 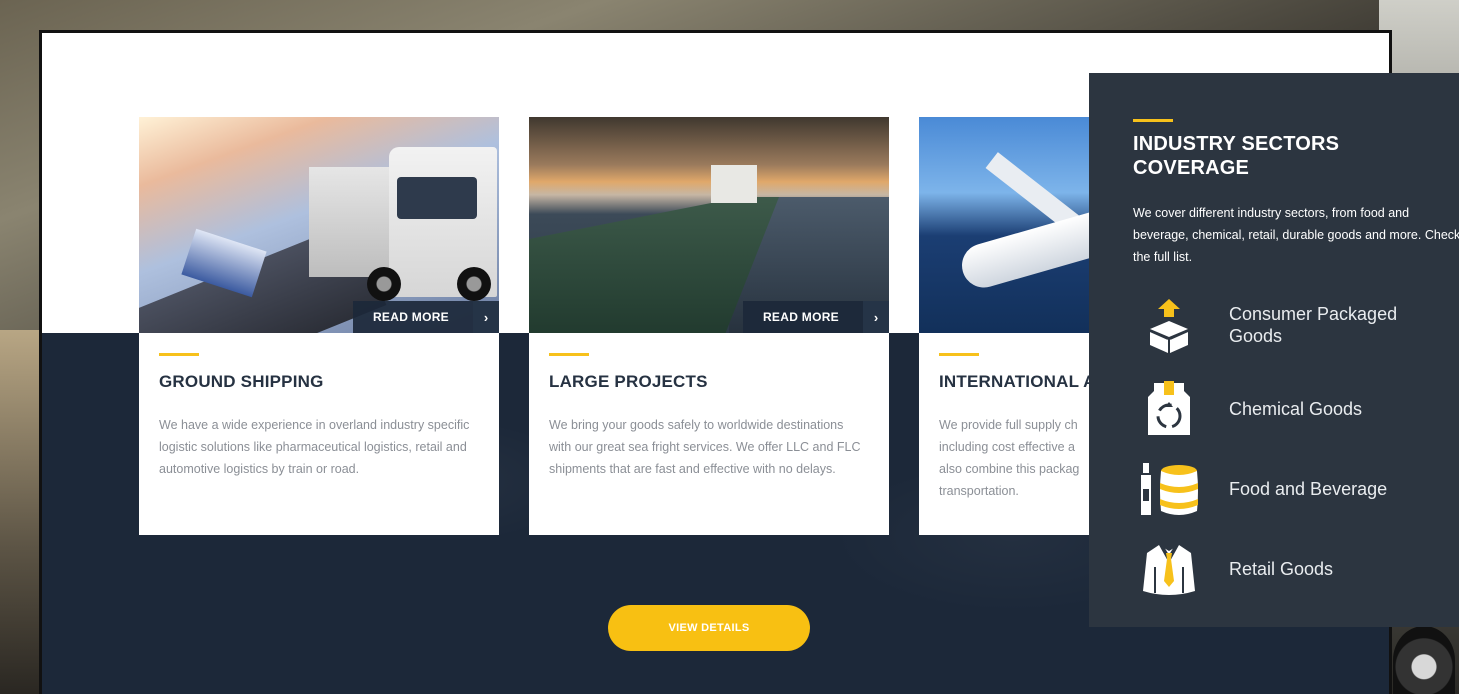 What do you see at coordinates (1308, 489) in the screenshot?
I see `sector-label: Food and Beverage` at bounding box center [1308, 489].